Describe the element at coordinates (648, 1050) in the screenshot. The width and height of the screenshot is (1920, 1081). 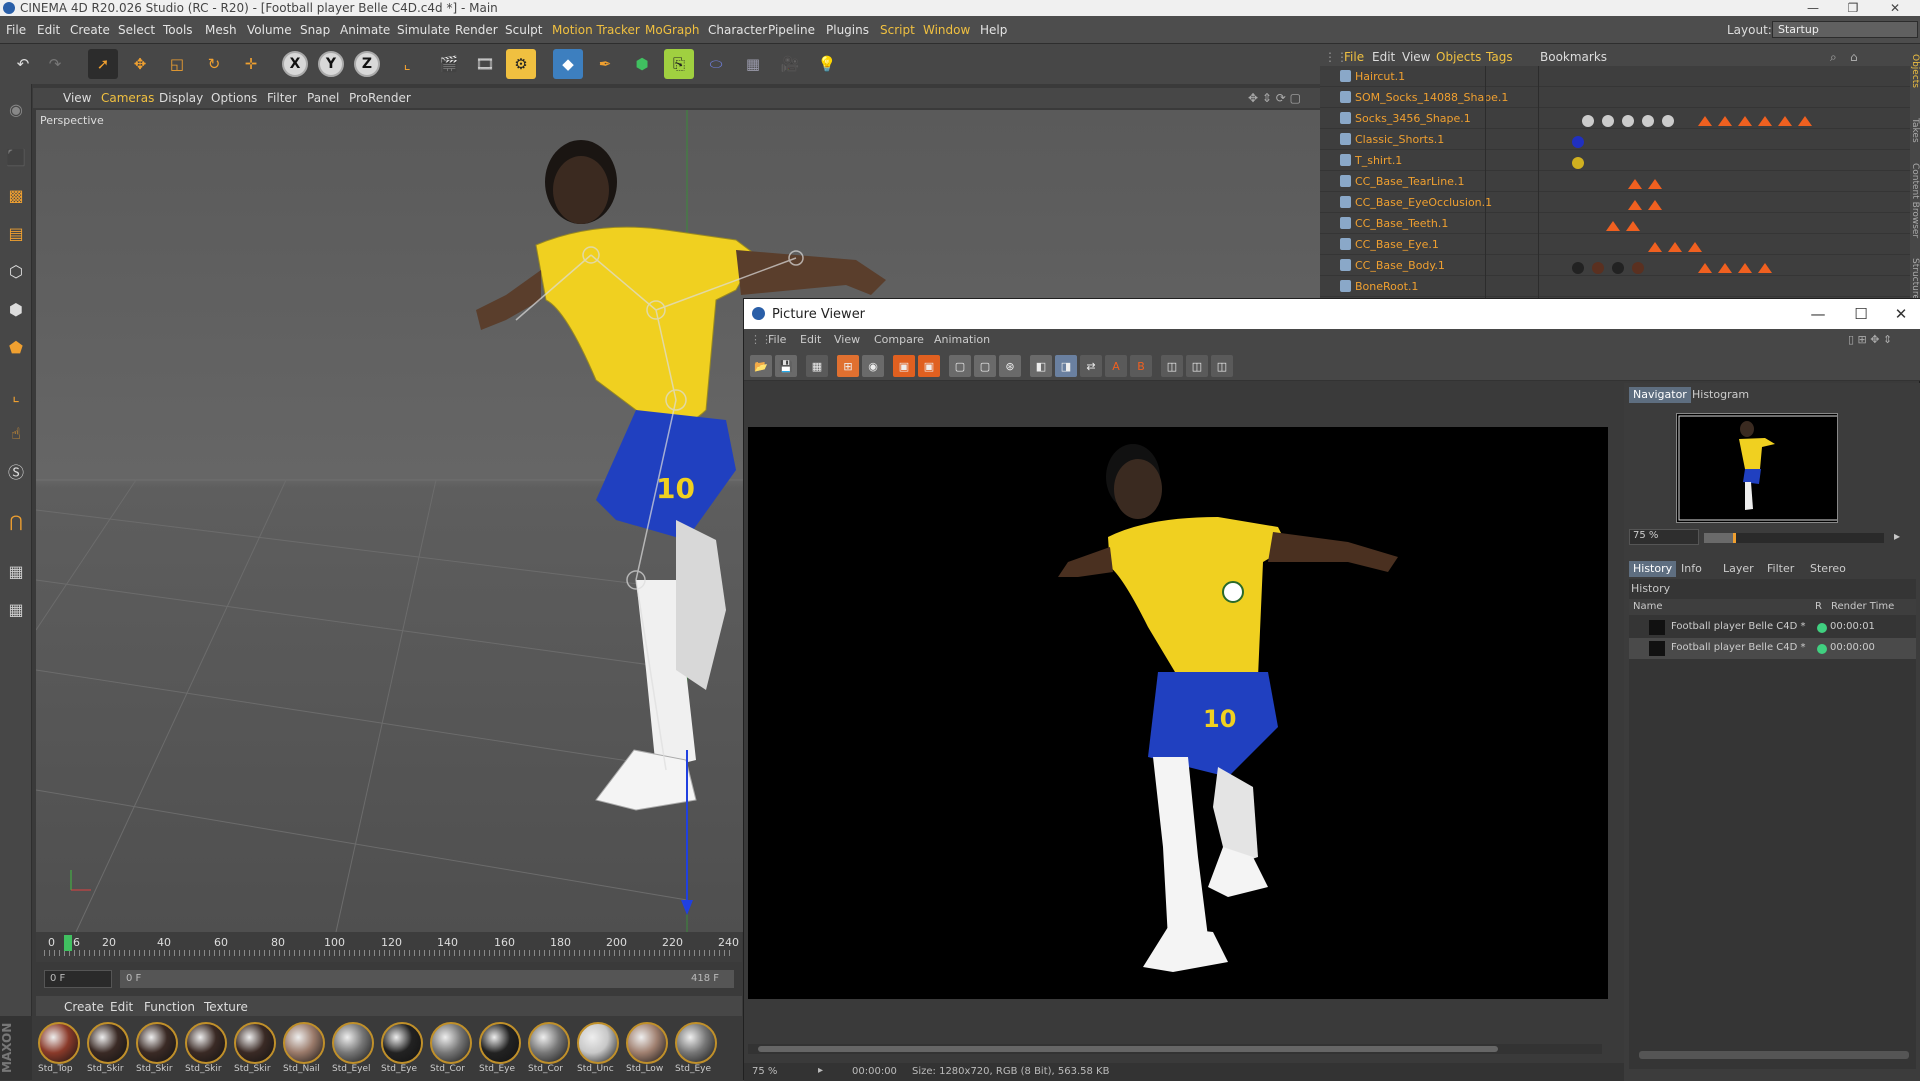
I see `material-swatch: Std_Low` at that location.